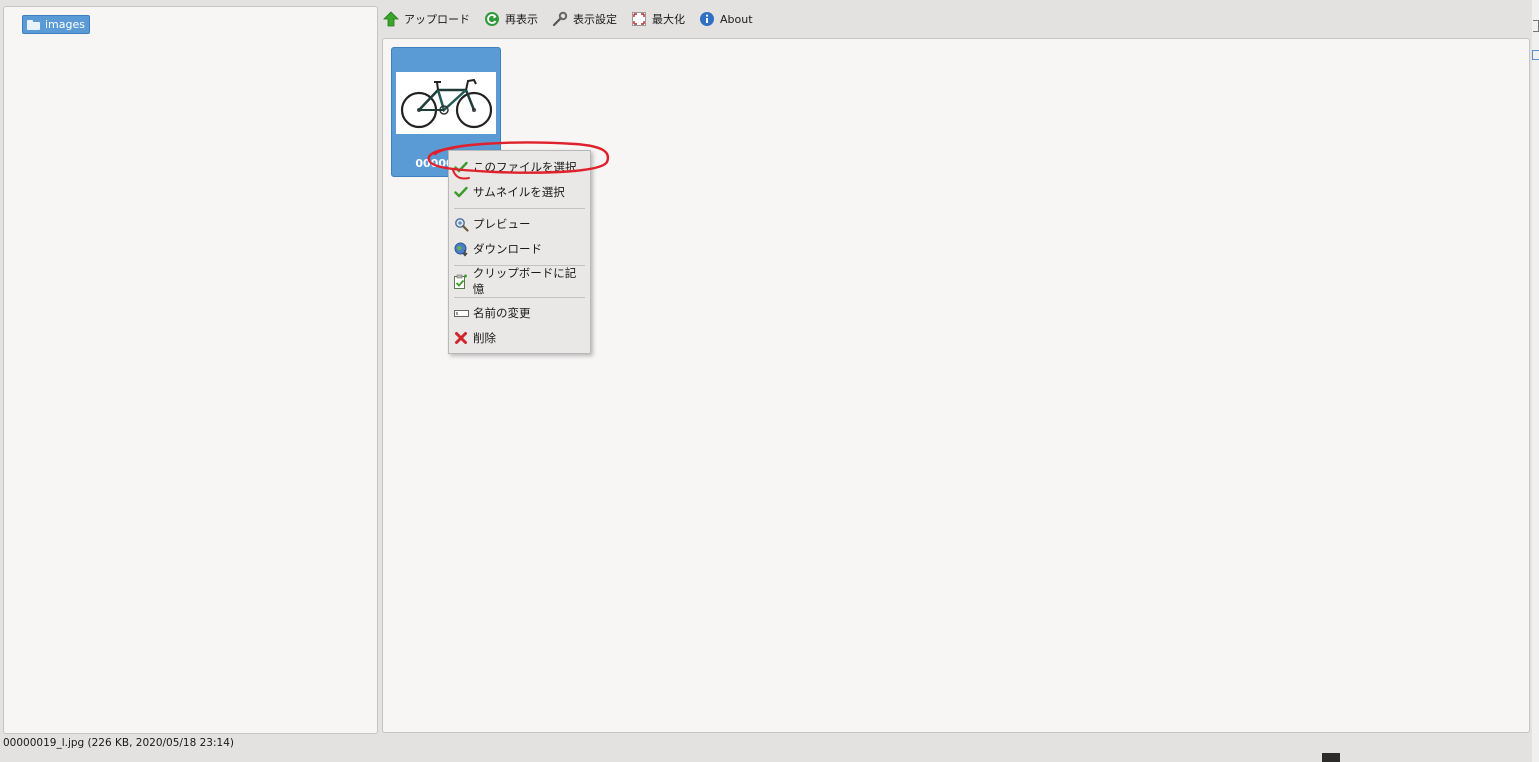 The width and height of the screenshot is (1539, 762). Describe the element at coordinates (502, 224) in the screenshot. I see `menu-item-label: プレビュー` at that location.